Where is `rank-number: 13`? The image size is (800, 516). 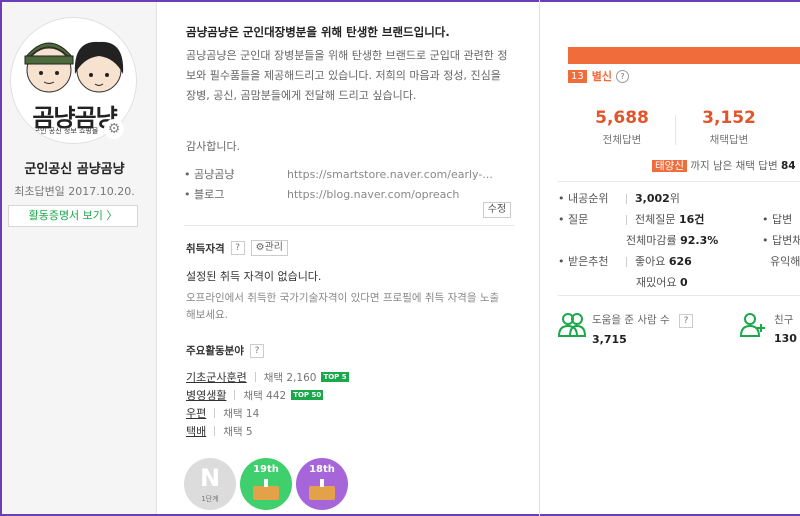
rank-number: 13 is located at coordinates (577, 76).